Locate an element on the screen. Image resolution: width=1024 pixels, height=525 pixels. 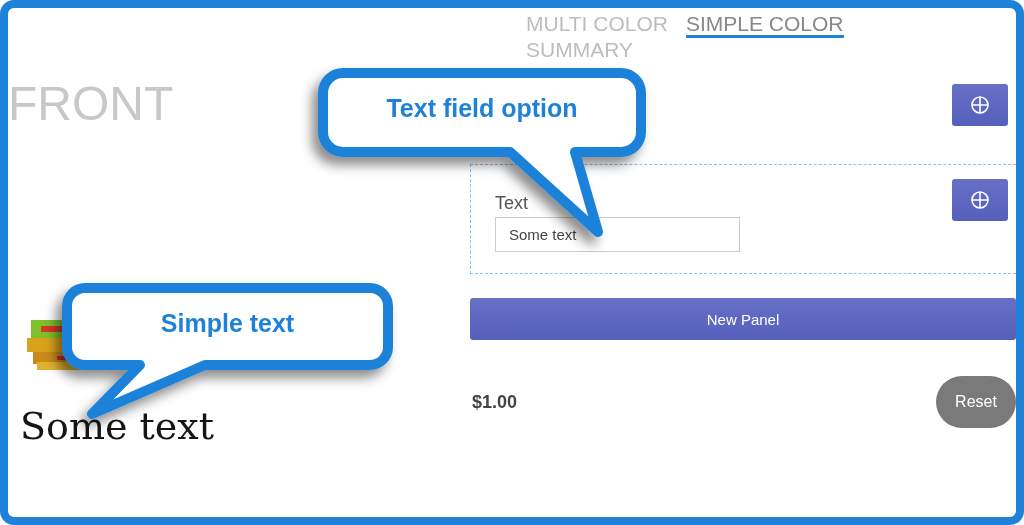
callout-text: Simple text is located at coordinates (227, 323).